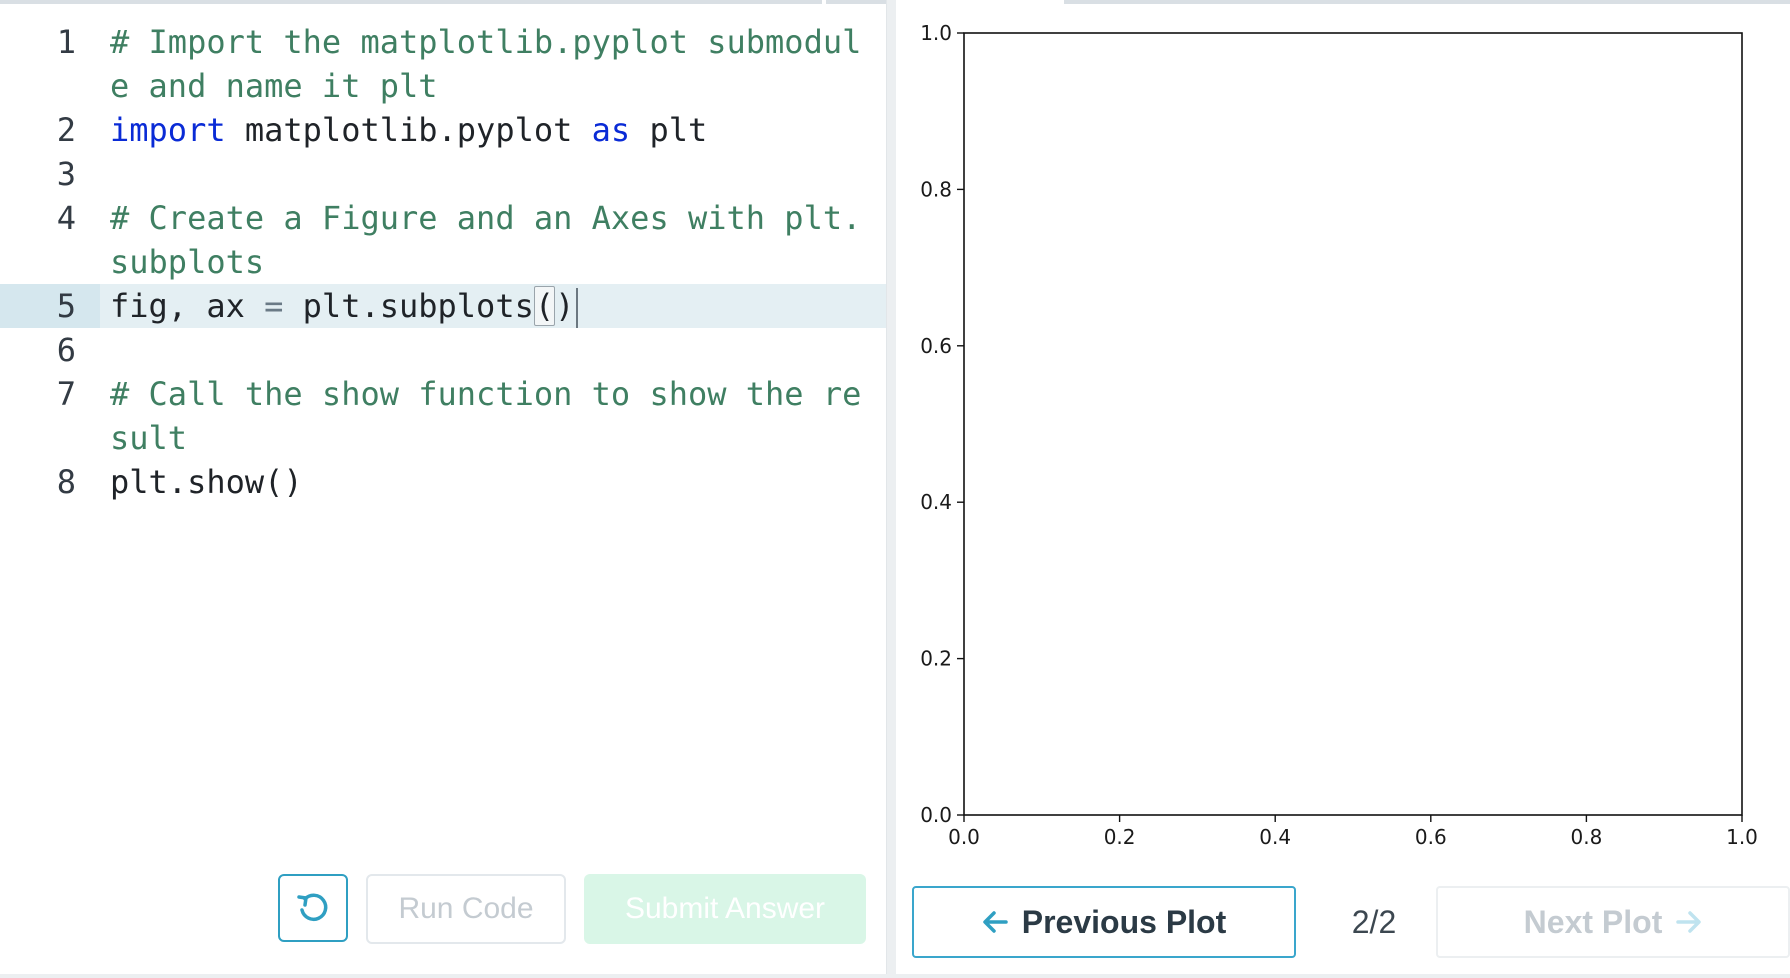 The height and width of the screenshot is (978, 1790). Describe the element at coordinates (577, 308) in the screenshot. I see `text-cursor` at that location.